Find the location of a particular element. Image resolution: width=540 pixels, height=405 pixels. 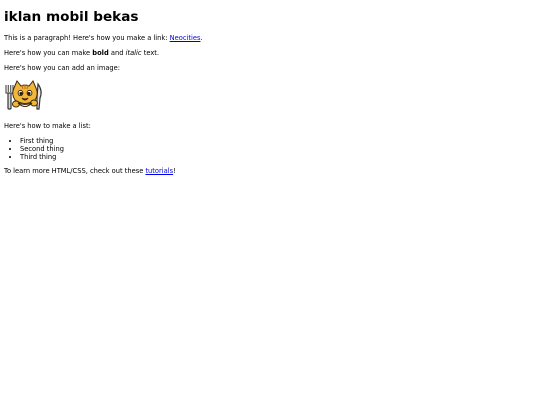

neocities-cat-mascot-icon is located at coordinates (25, 96).